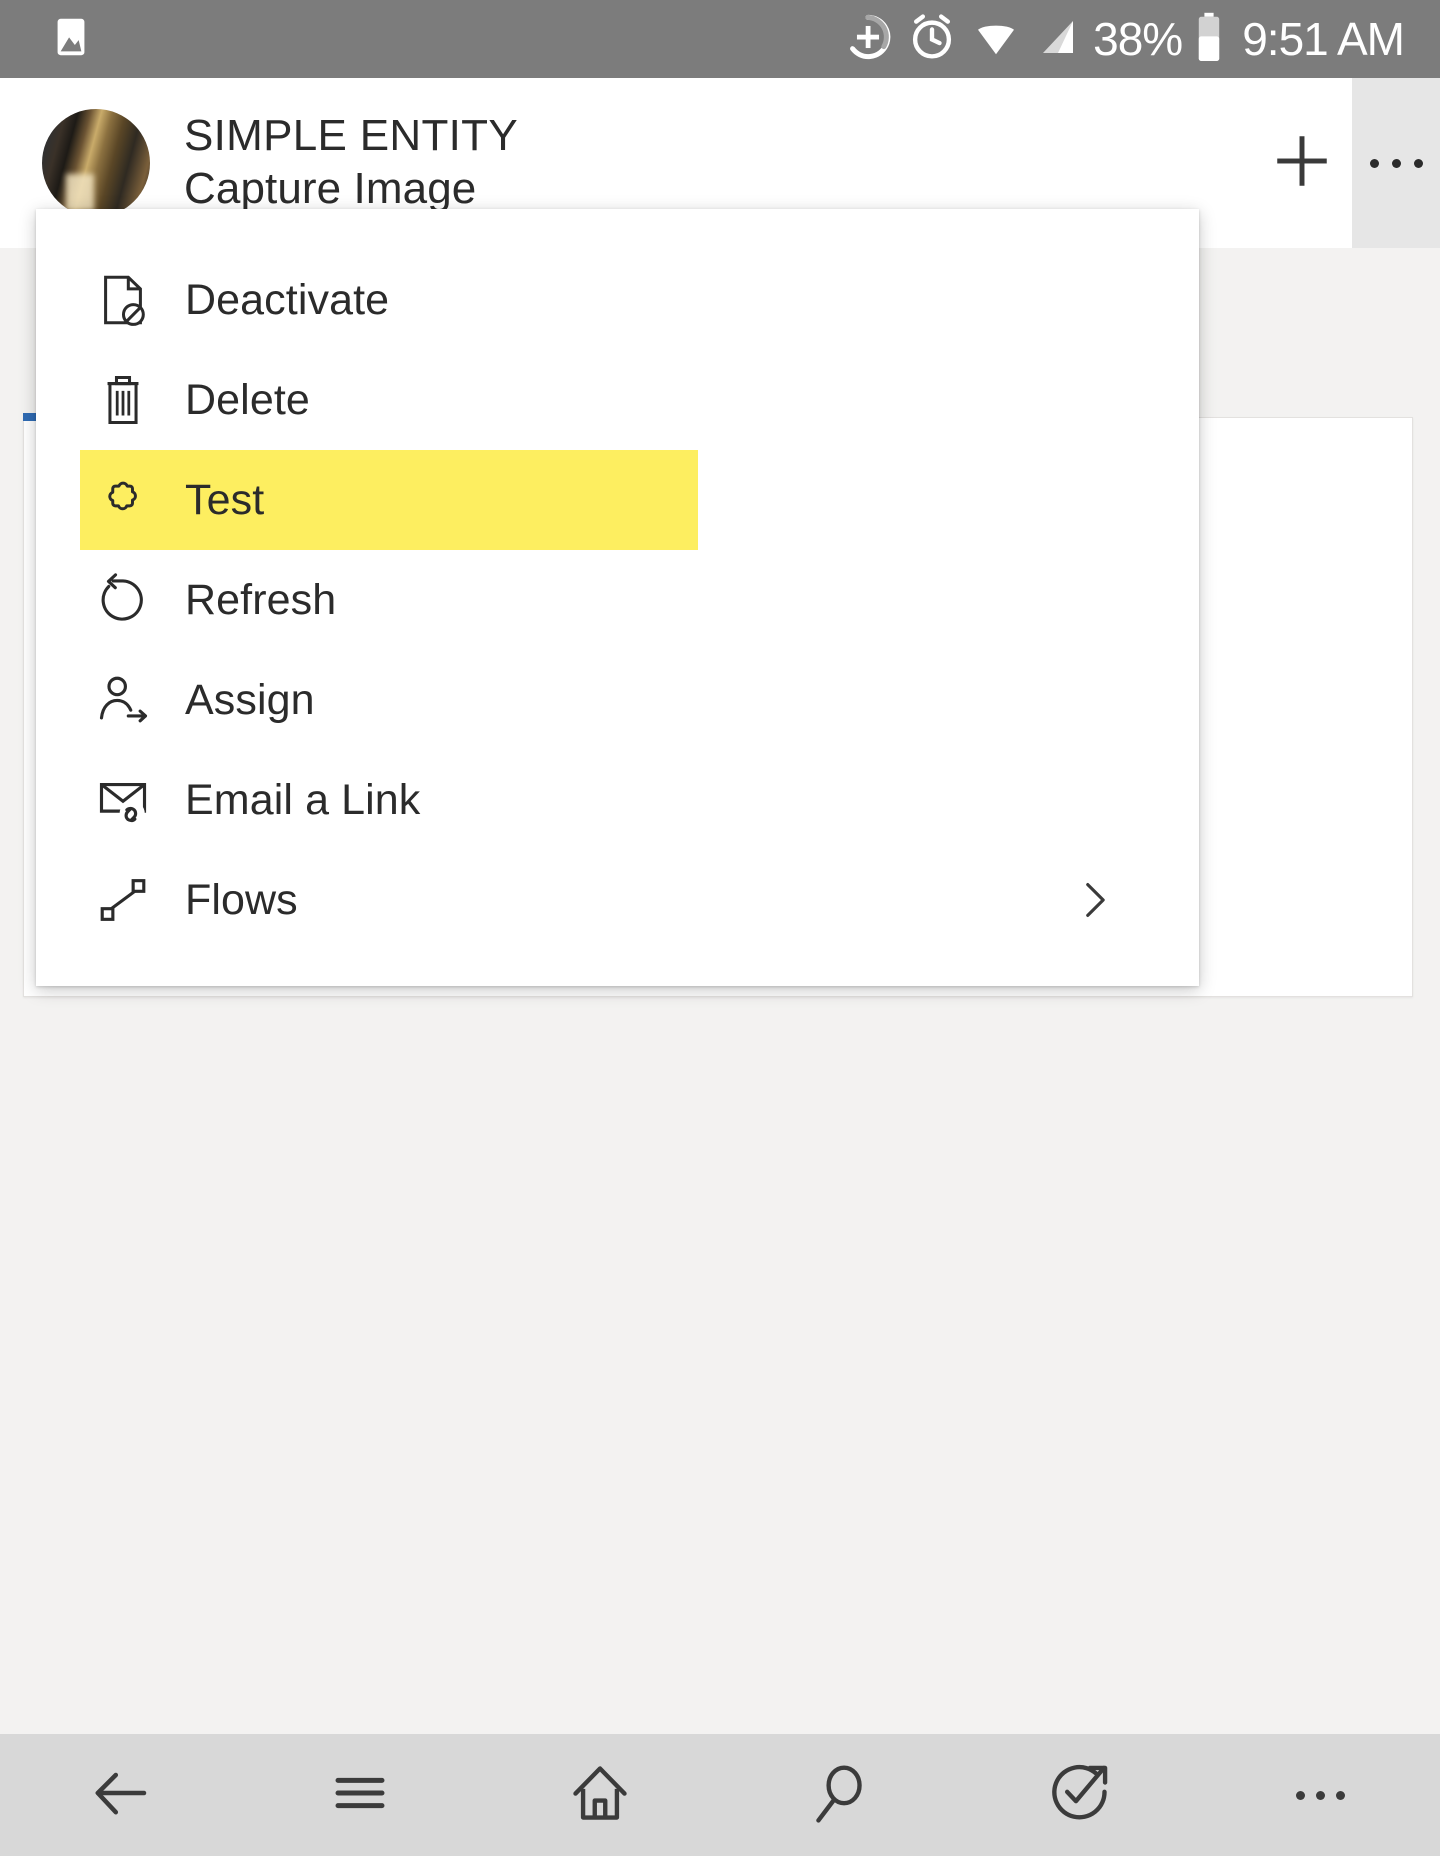 This screenshot has height=1856, width=1440. Describe the element at coordinates (617, 700) in the screenshot. I see `menu-item-assign: Assign` at that location.